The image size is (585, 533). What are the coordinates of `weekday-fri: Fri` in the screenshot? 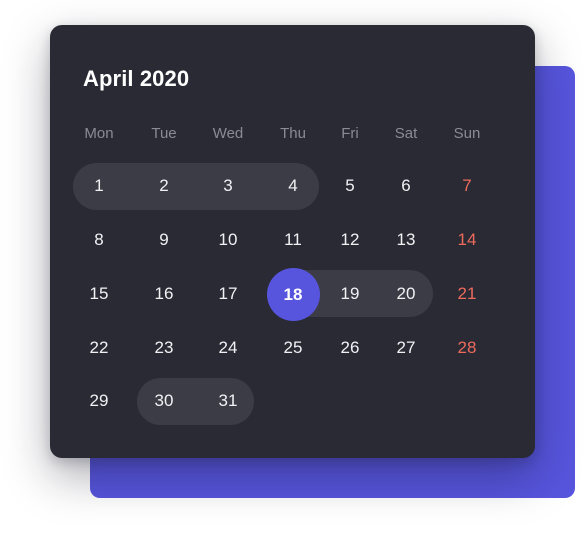 It's located at (350, 133).